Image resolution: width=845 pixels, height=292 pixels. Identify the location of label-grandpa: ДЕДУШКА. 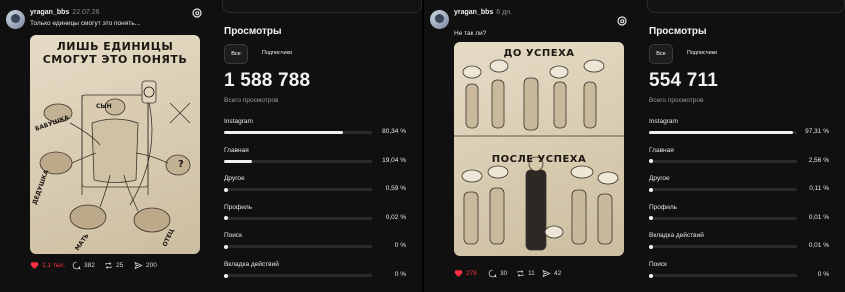
(40, 187).